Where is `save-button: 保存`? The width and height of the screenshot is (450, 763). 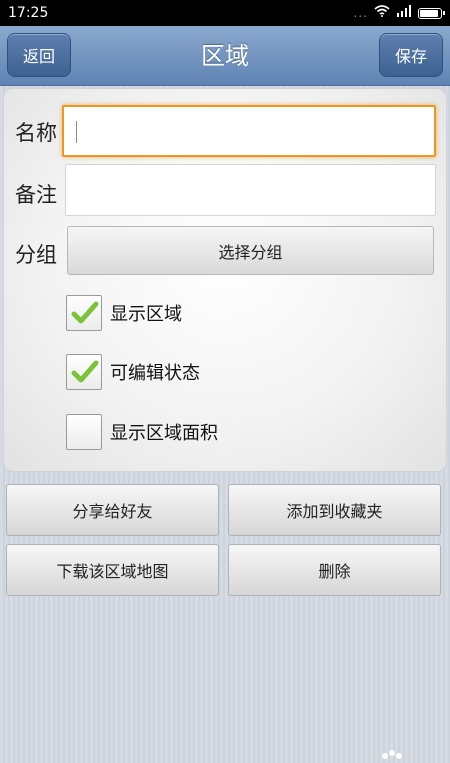
save-button: 保存 is located at coordinates (411, 55).